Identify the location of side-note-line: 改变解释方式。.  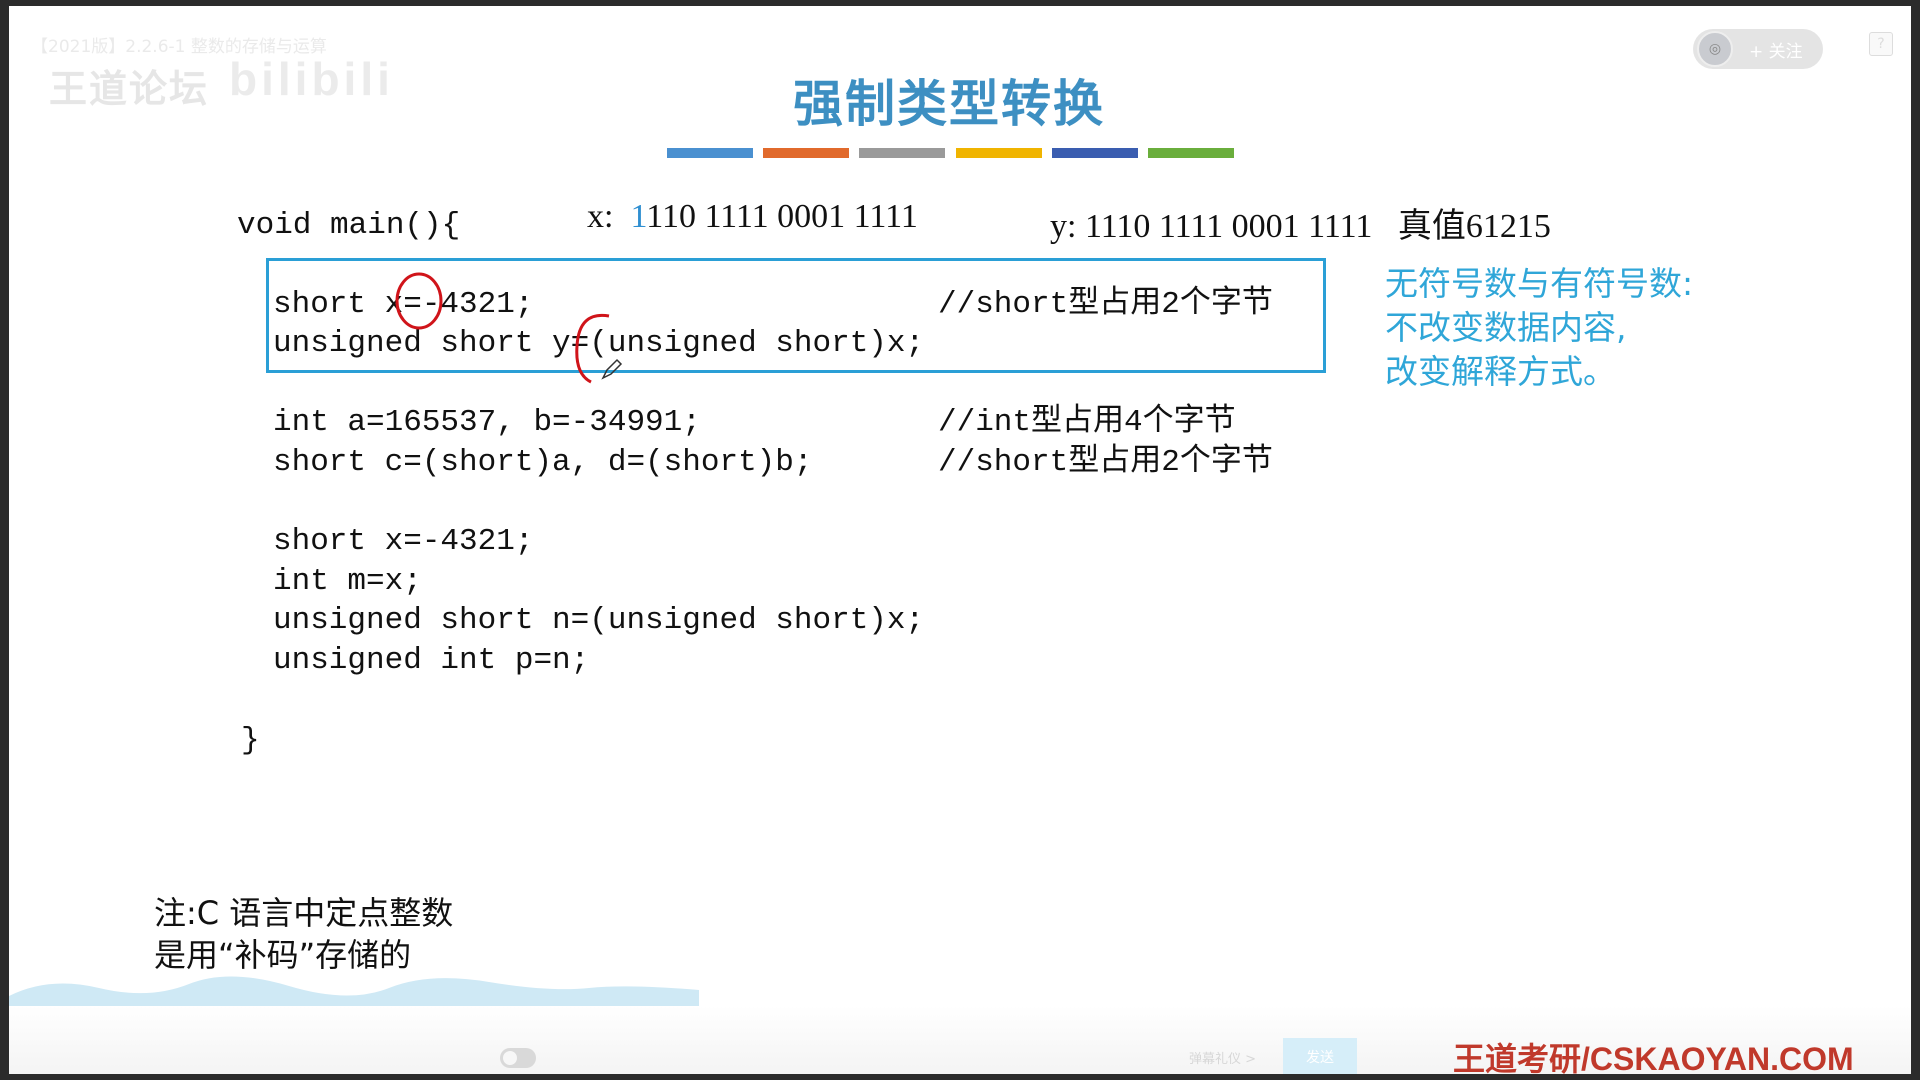
(1500, 371).